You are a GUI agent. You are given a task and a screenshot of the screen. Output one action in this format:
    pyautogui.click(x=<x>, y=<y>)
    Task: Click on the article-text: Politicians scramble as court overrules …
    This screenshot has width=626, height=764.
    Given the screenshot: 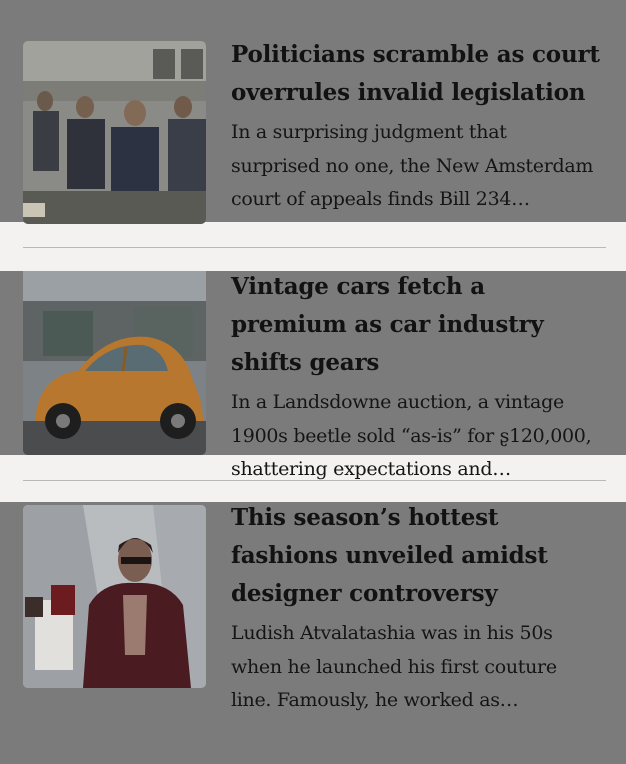 What is the action you would take?
    pyautogui.click(x=416, y=126)
    